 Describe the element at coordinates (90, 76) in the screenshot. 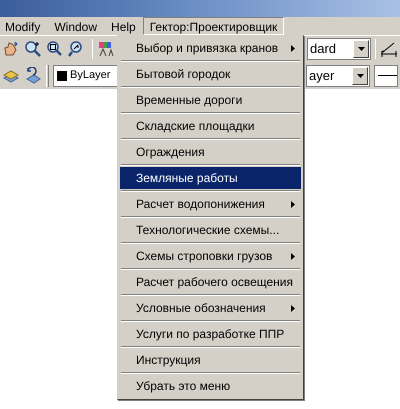

I see `combo-value: ByLayer` at that location.